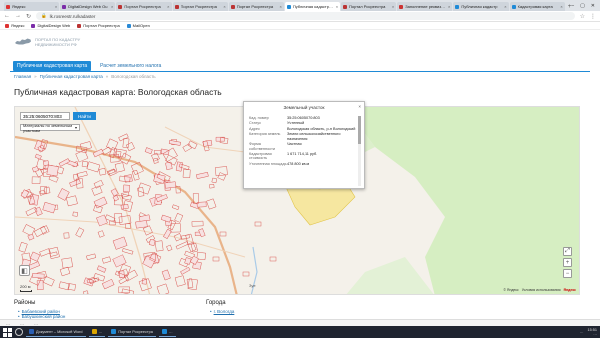 This screenshot has height=338, width=600. I want to click on zoom-in-button: +, so click(567, 262).